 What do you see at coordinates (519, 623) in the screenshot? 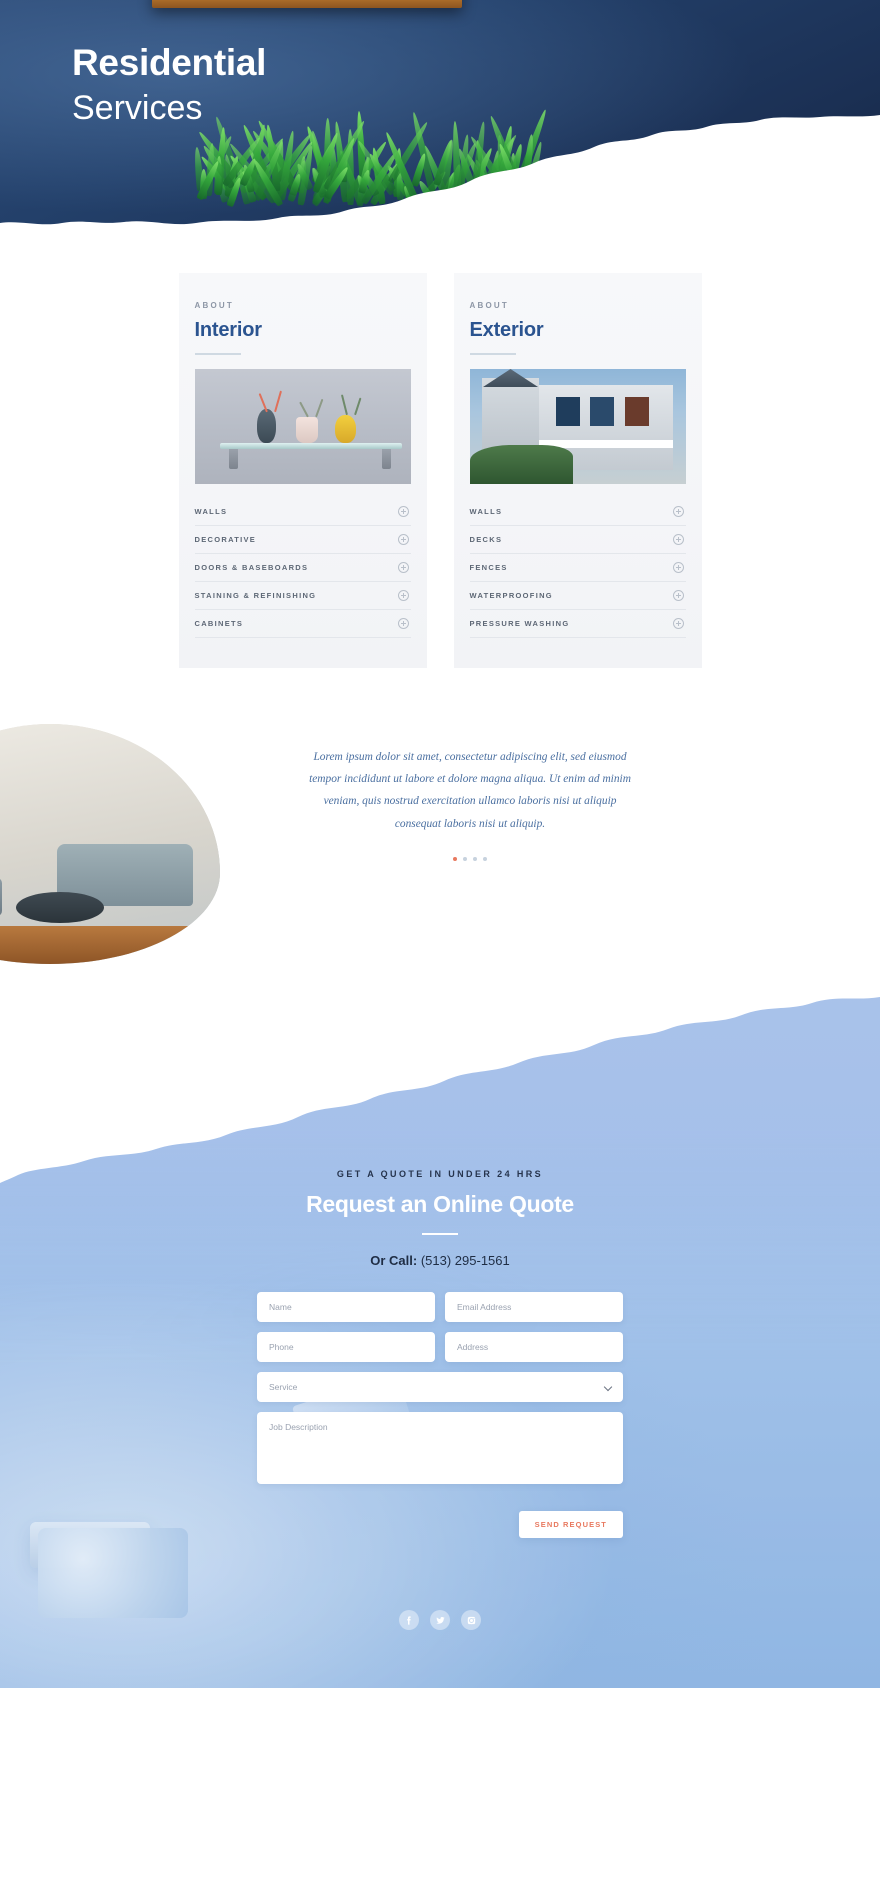
I see `service-item-label: PRESSURE WASHING` at bounding box center [519, 623].